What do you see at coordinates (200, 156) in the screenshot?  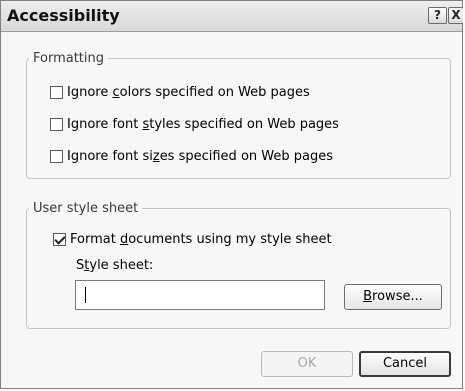 I see `ignore-font-sizes-label: Ignore font sizes specified on Web pages` at bounding box center [200, 156].